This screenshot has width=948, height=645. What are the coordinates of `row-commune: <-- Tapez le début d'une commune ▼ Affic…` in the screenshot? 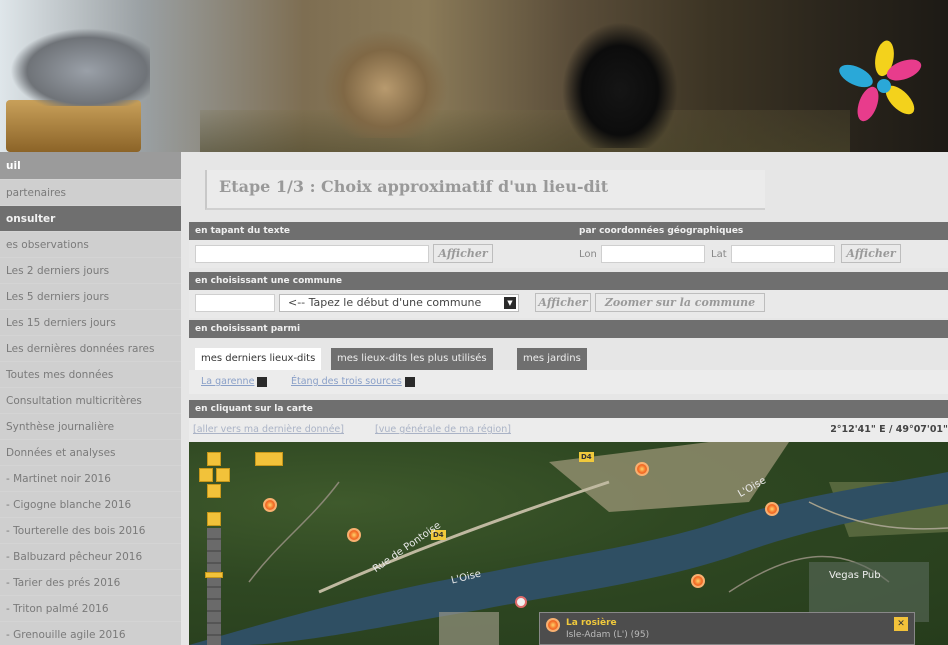 It's located at (568, 304).